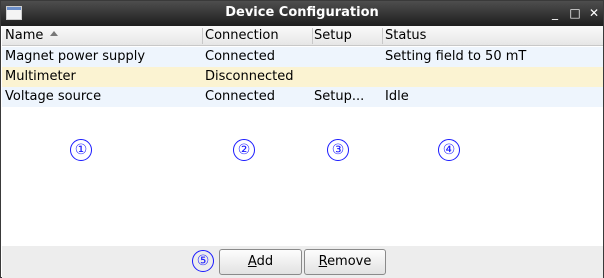 The height and width of the screenshot is (278, 604). What do you see at coordinates (32, 35) in the screenshot?
I see `column-header-name: Name` at bounding box center [32, 35].